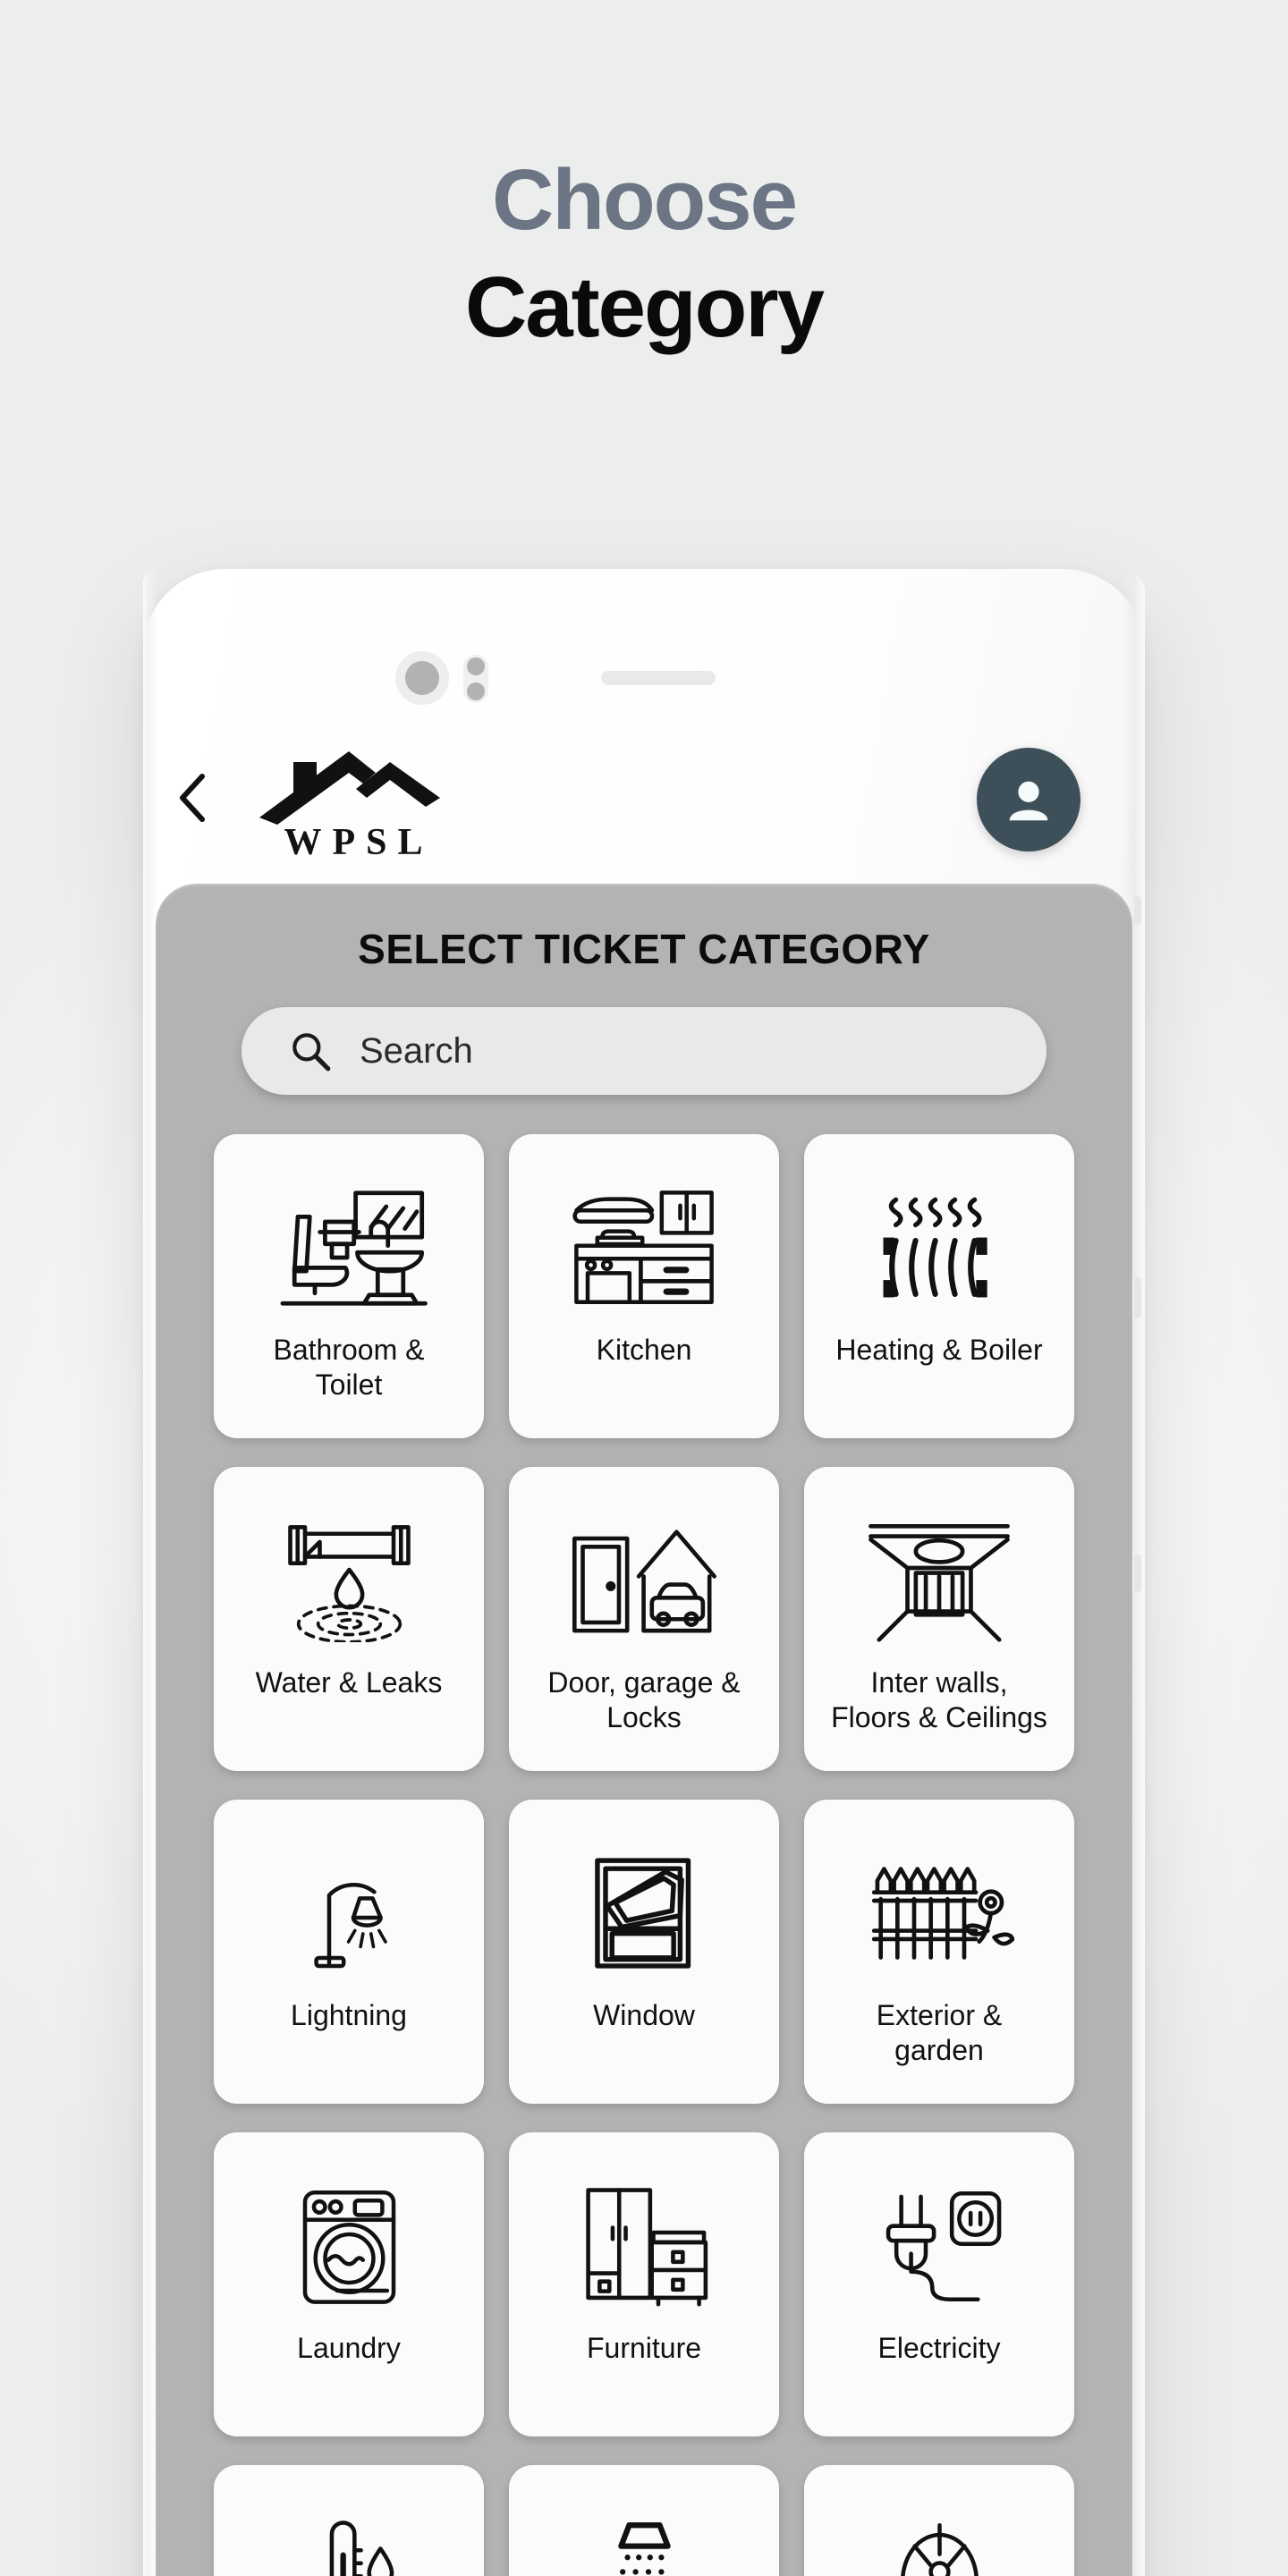  I want to click on category-card-bathroom-toilet: Bathroom & Toilet, so click(349, 1286).